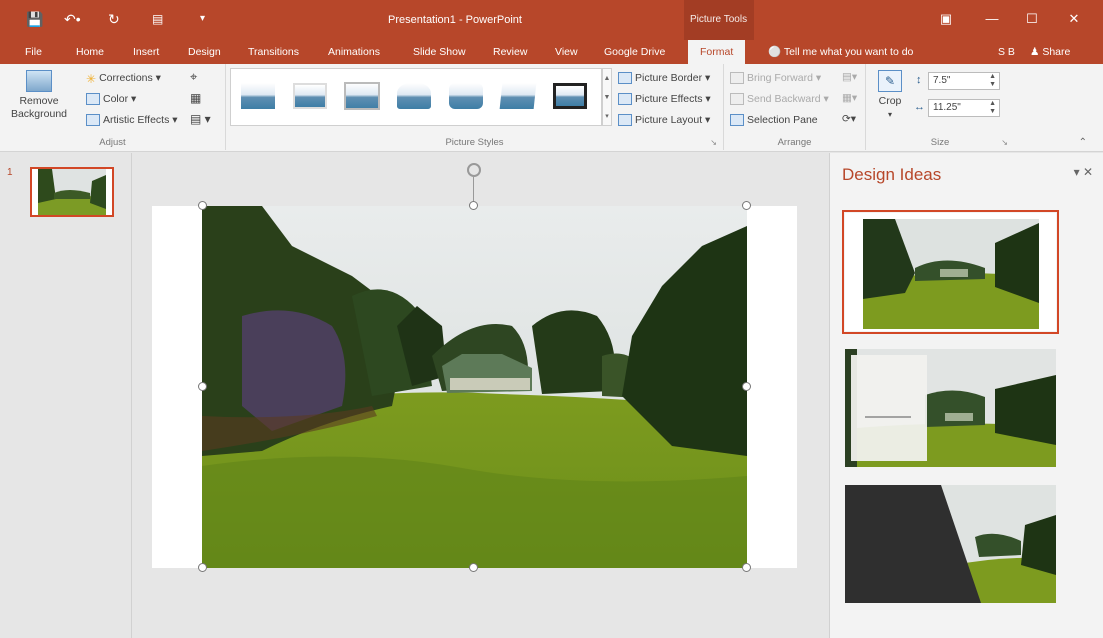 This screenshot has height=638, width=1103. What do you see at coordinates (193, 77) in the screenshot?
I see `compress-pictures-icon: ⌖` at bounding box center [193, 77].